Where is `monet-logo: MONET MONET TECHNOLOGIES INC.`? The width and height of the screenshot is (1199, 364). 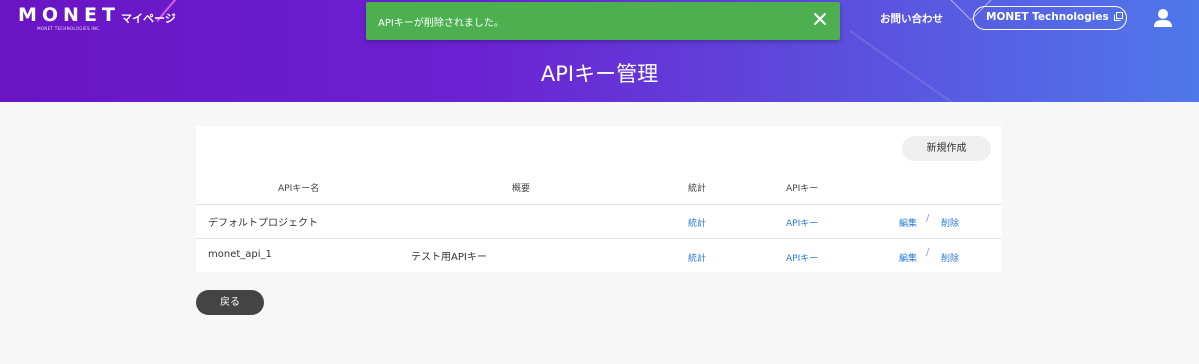
monet-logo: MONET MONET TECHNOLOGIES INC. is located at coordinates (69, 18).